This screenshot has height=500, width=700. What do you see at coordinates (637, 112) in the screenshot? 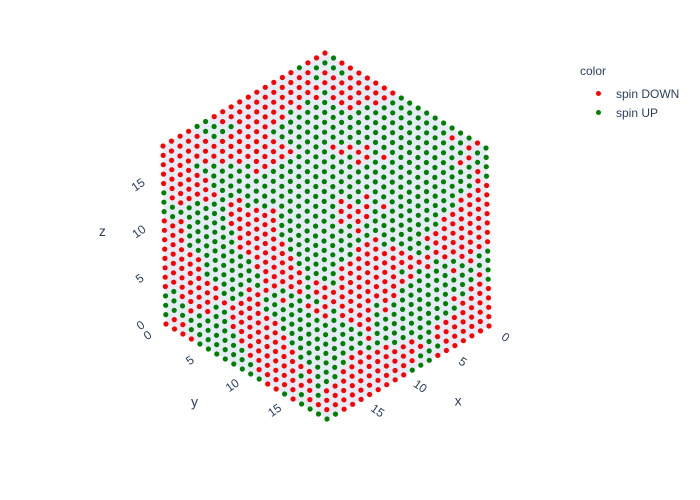
I see `legend-item-spin-up: spin UP` at bounding box center [637, 112].